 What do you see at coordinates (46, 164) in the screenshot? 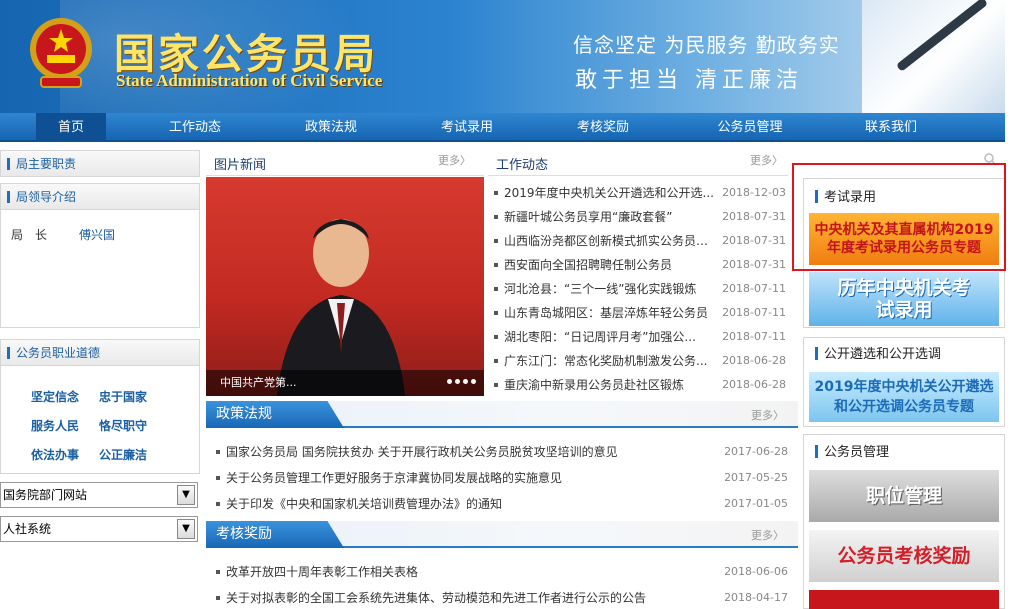
I see `duties-label: 局主要职责` at bounding box center [46, 164].